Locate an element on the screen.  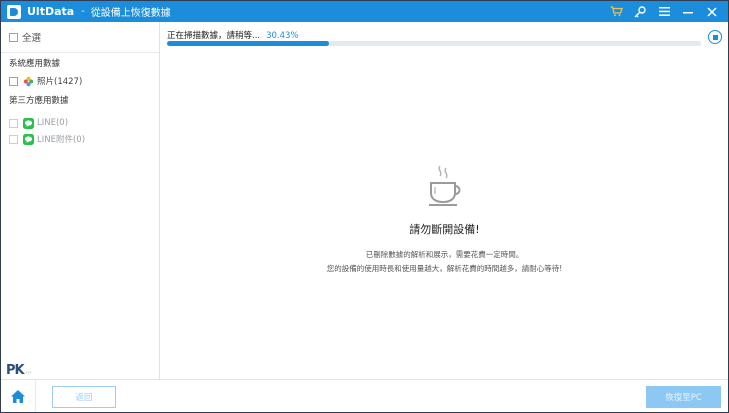
scan-status: 正在掃描數據，請稍等... 30.43% is located at coordinates (233, 35).